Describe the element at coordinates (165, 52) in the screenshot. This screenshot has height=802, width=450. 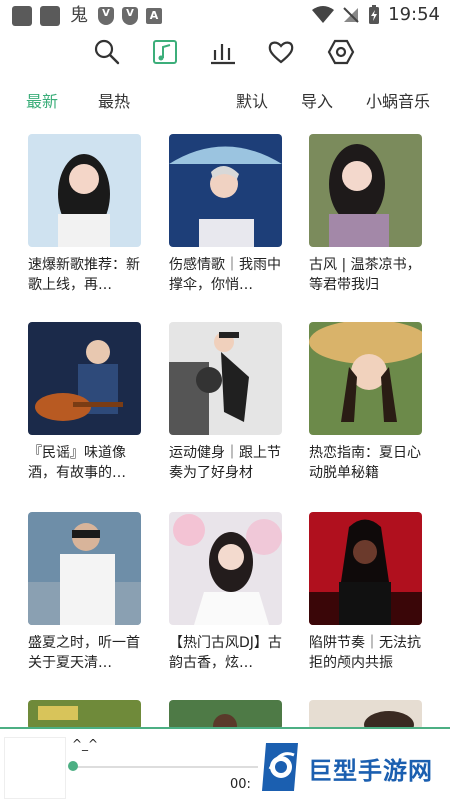
I see `music-note-icon` at that location.